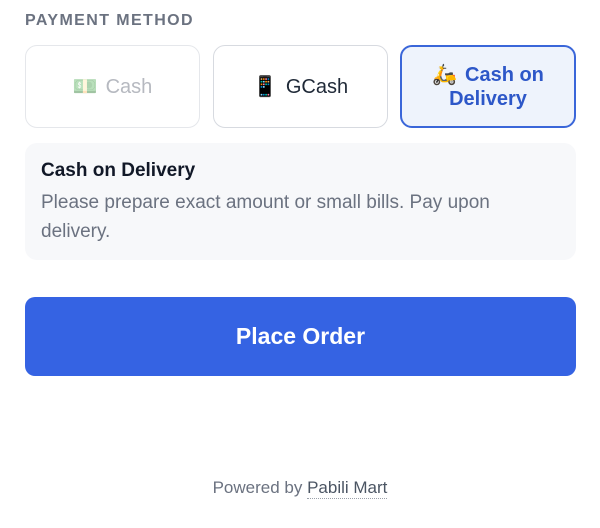  What do you see at coordinates (504, 74) in the screenshot?
I see `payment-option-label-line1: Cash on` at bounding box center [504, 74].